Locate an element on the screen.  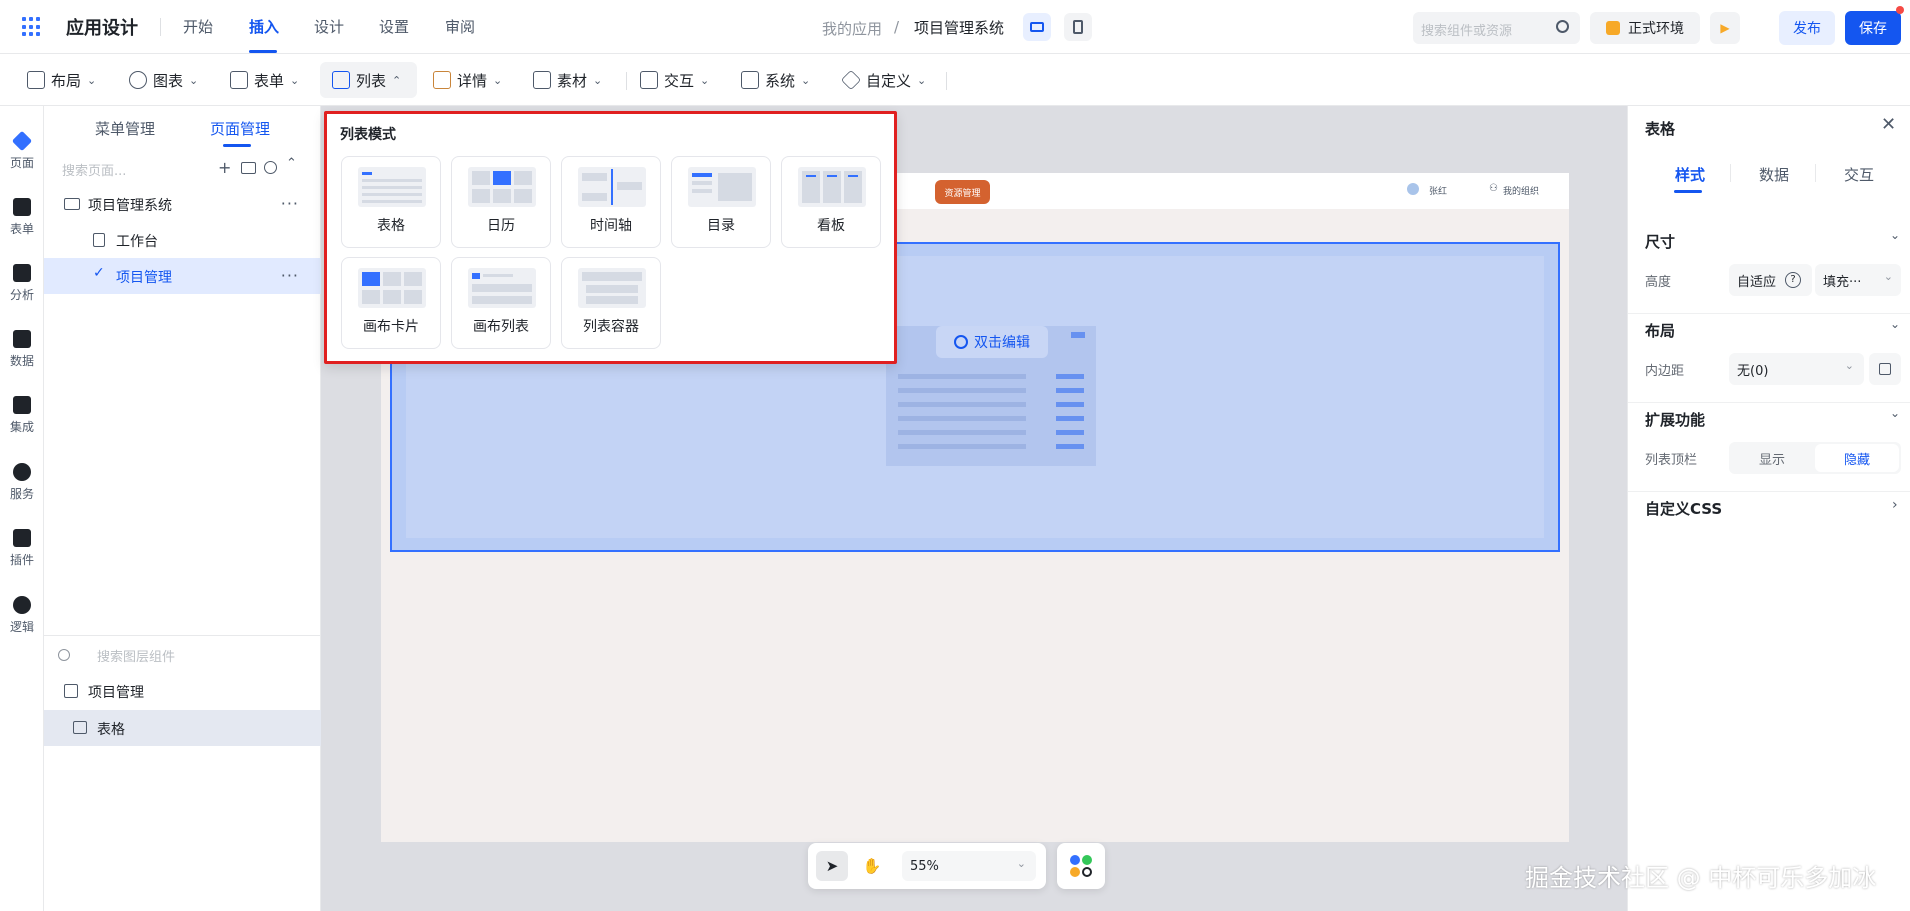
toolbar-assets: 素材 ⌄ is located at coordinates (567, 80).